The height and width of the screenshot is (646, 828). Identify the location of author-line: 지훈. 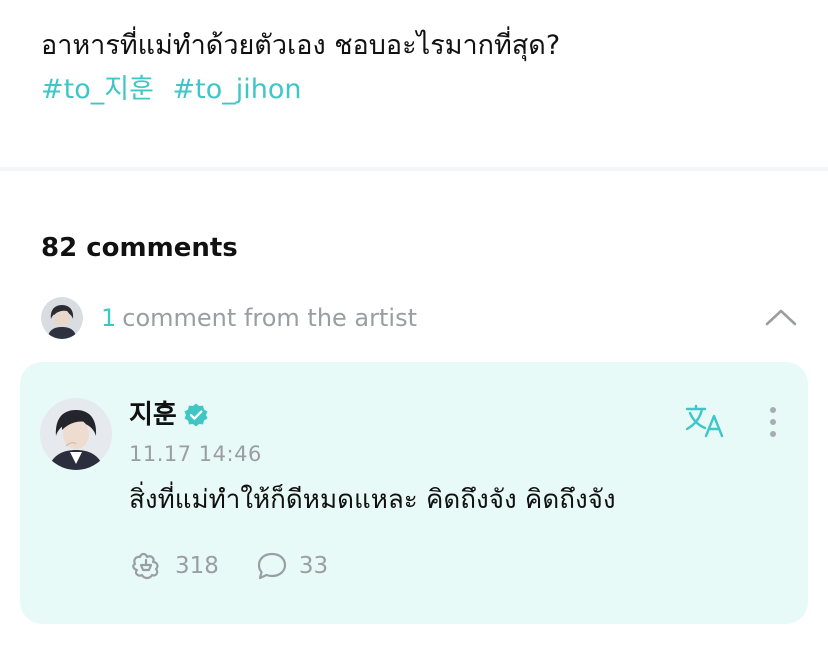
(169, 415).